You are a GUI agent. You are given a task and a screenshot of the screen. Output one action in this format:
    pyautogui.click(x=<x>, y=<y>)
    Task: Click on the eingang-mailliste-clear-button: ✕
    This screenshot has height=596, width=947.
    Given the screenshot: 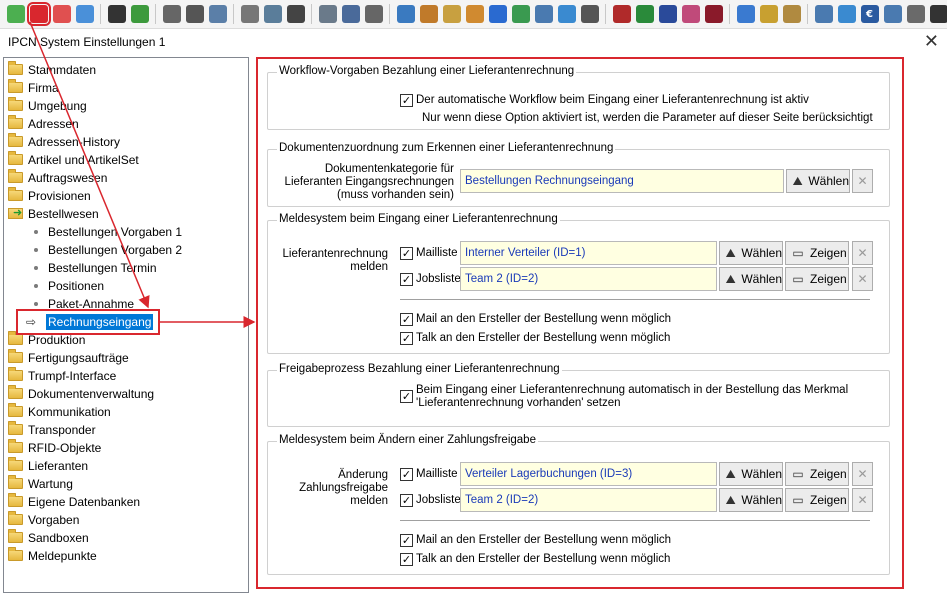 What is the action you would take?
    pyautogui.click(x=862, y=253)
    